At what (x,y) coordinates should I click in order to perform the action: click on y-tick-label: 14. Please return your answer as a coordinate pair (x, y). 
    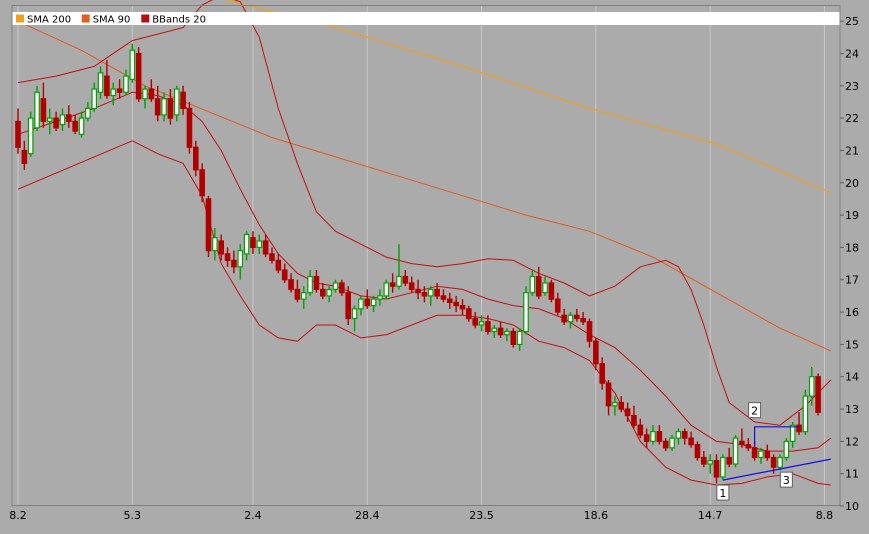
    Looking at the image, I should click on (852, 377).